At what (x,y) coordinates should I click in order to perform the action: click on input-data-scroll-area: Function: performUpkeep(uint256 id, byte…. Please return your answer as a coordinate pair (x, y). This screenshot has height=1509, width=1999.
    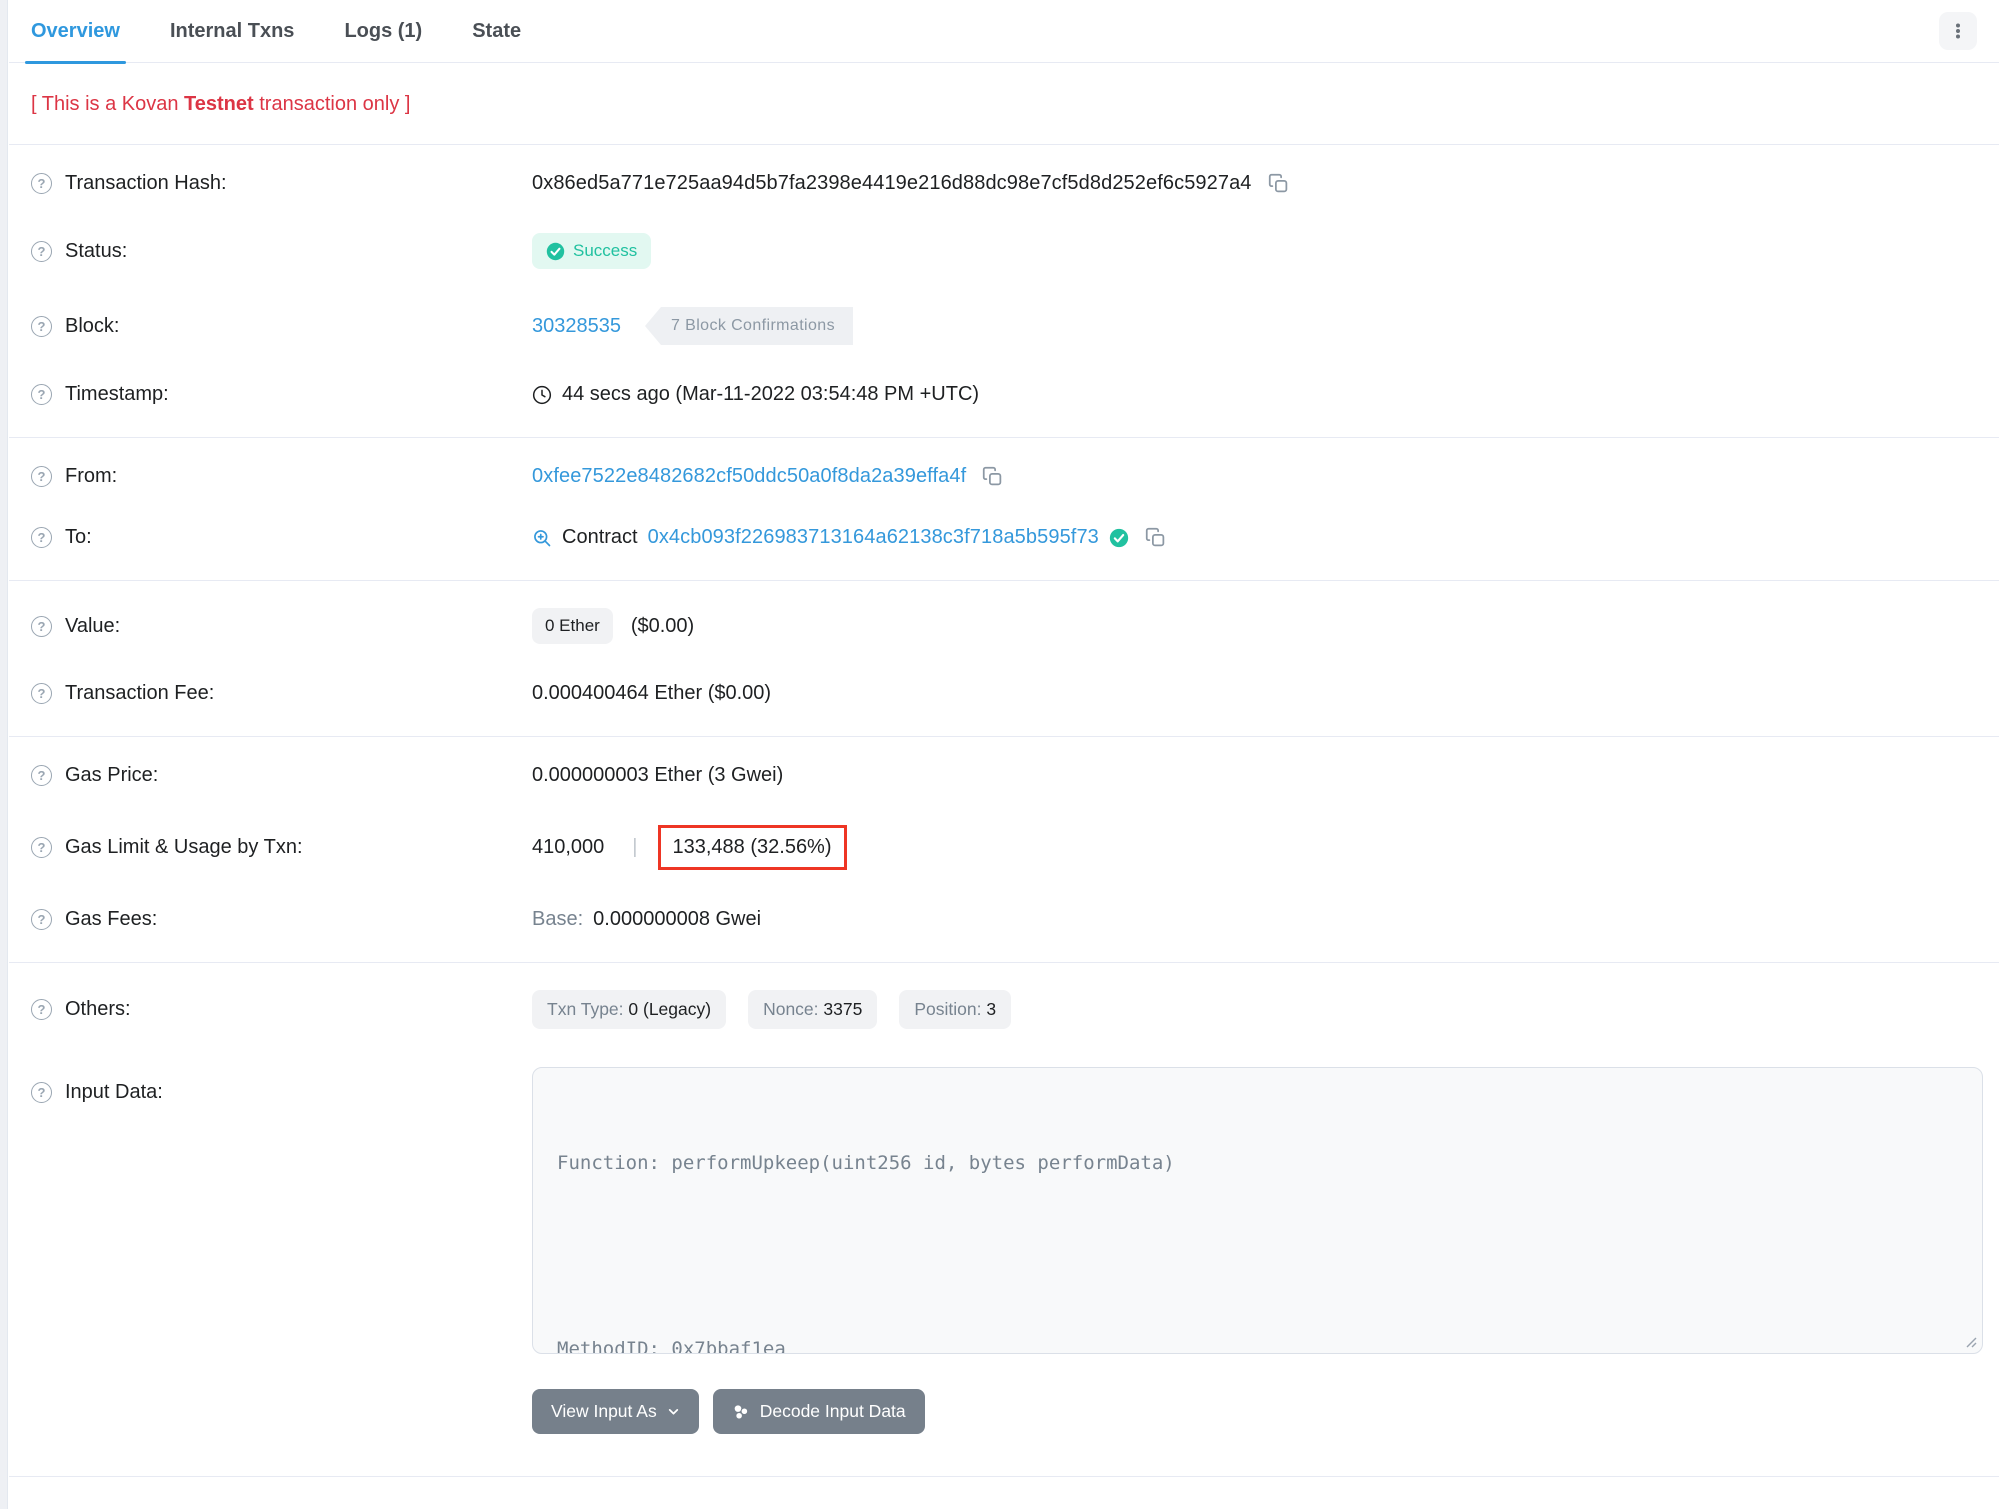
    Looking at the image, I should click on (1257, 1210).